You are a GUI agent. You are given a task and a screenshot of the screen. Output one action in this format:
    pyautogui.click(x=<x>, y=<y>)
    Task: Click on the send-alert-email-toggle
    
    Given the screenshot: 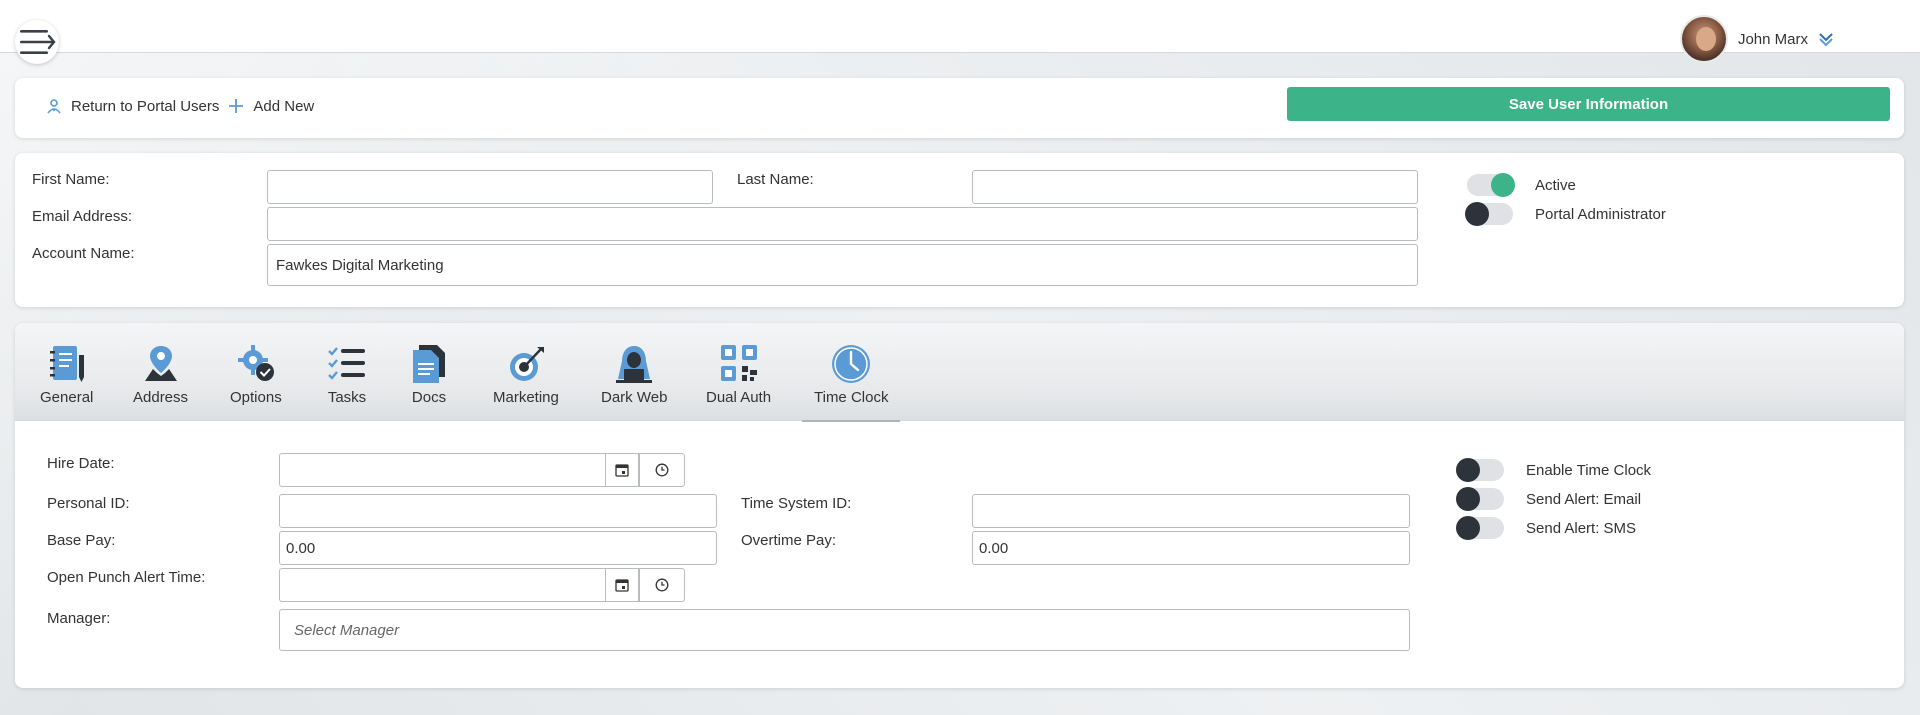 What is the action you would take?
    pyautogui.click(x=1480, y=499)
    